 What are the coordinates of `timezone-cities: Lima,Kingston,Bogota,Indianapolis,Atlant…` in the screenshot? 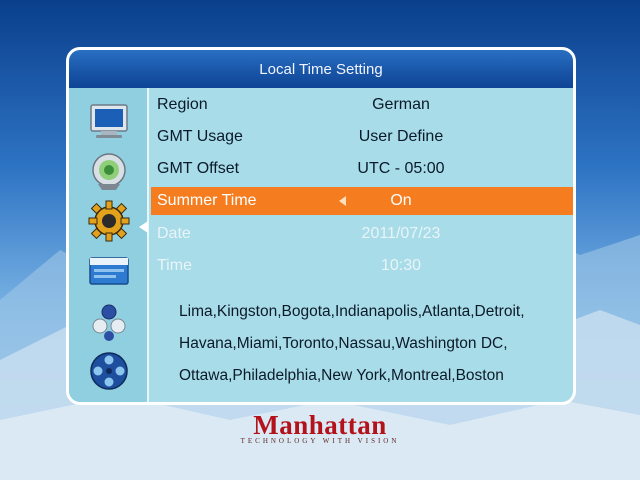 It's located at (369, 344).